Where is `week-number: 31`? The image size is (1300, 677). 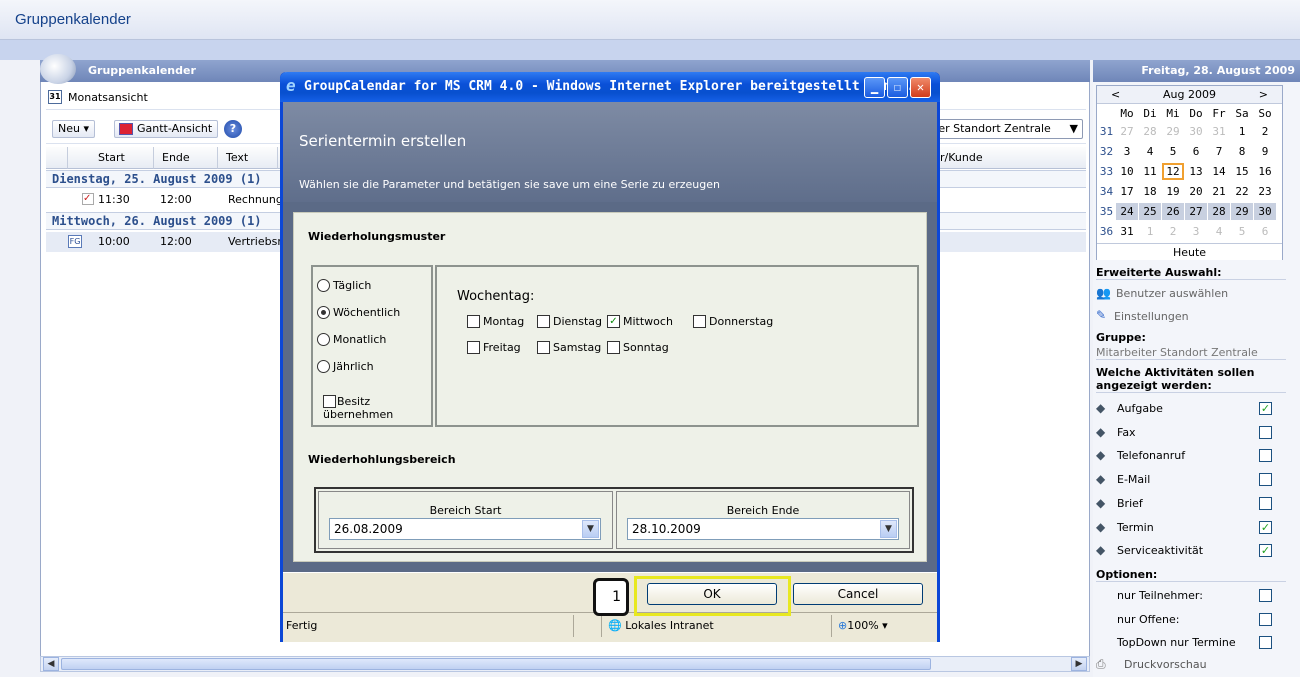
week-number: 31 is located at coordinates (1106, 131).